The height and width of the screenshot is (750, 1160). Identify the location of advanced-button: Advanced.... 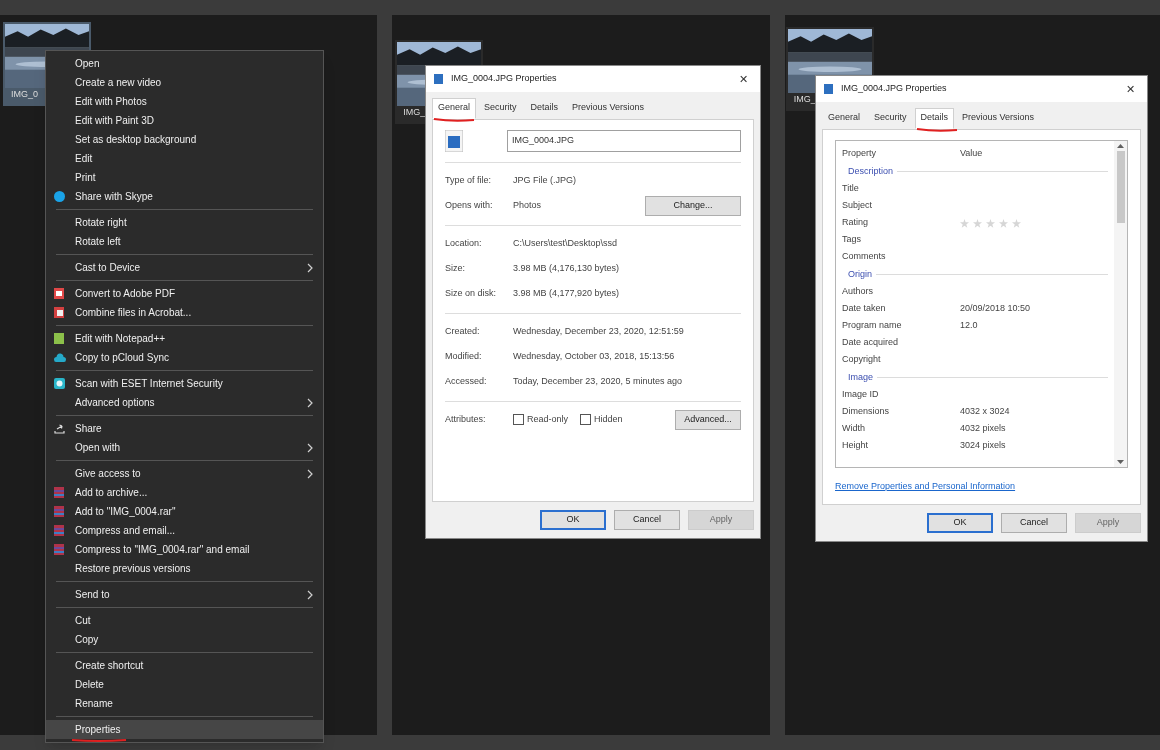
(708, 419).